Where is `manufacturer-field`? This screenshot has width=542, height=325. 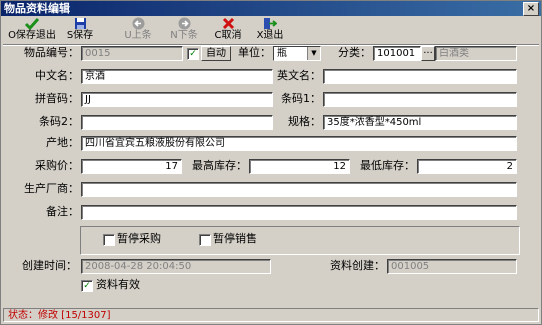
manufacturer-field is located at coordinates (299, 189).